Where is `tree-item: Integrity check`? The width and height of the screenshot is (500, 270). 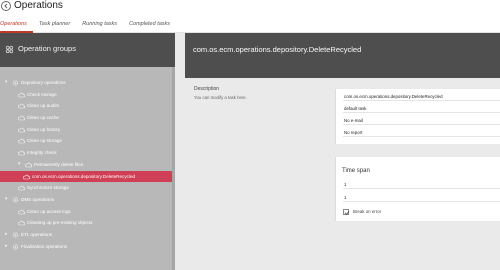 tree-item: Integrity check is located at coordinates (86, 153).